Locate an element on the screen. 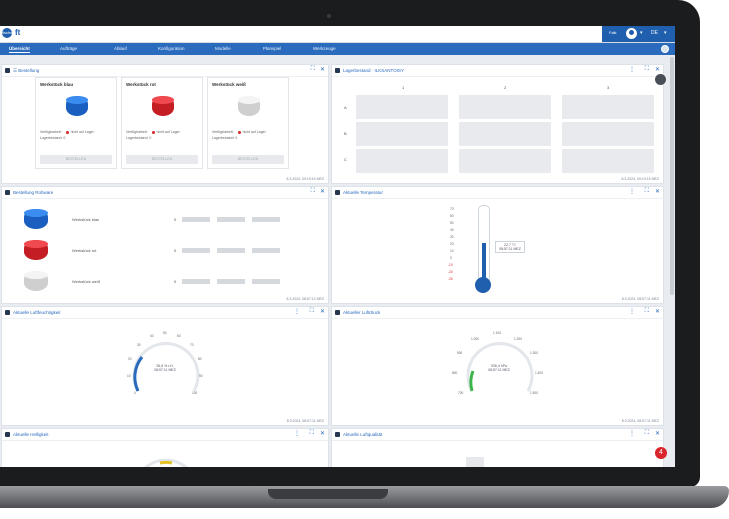 The width and height of the screenshot is (729, 519). gauge-tick-label: 0 is located at coordinates (135, 393).